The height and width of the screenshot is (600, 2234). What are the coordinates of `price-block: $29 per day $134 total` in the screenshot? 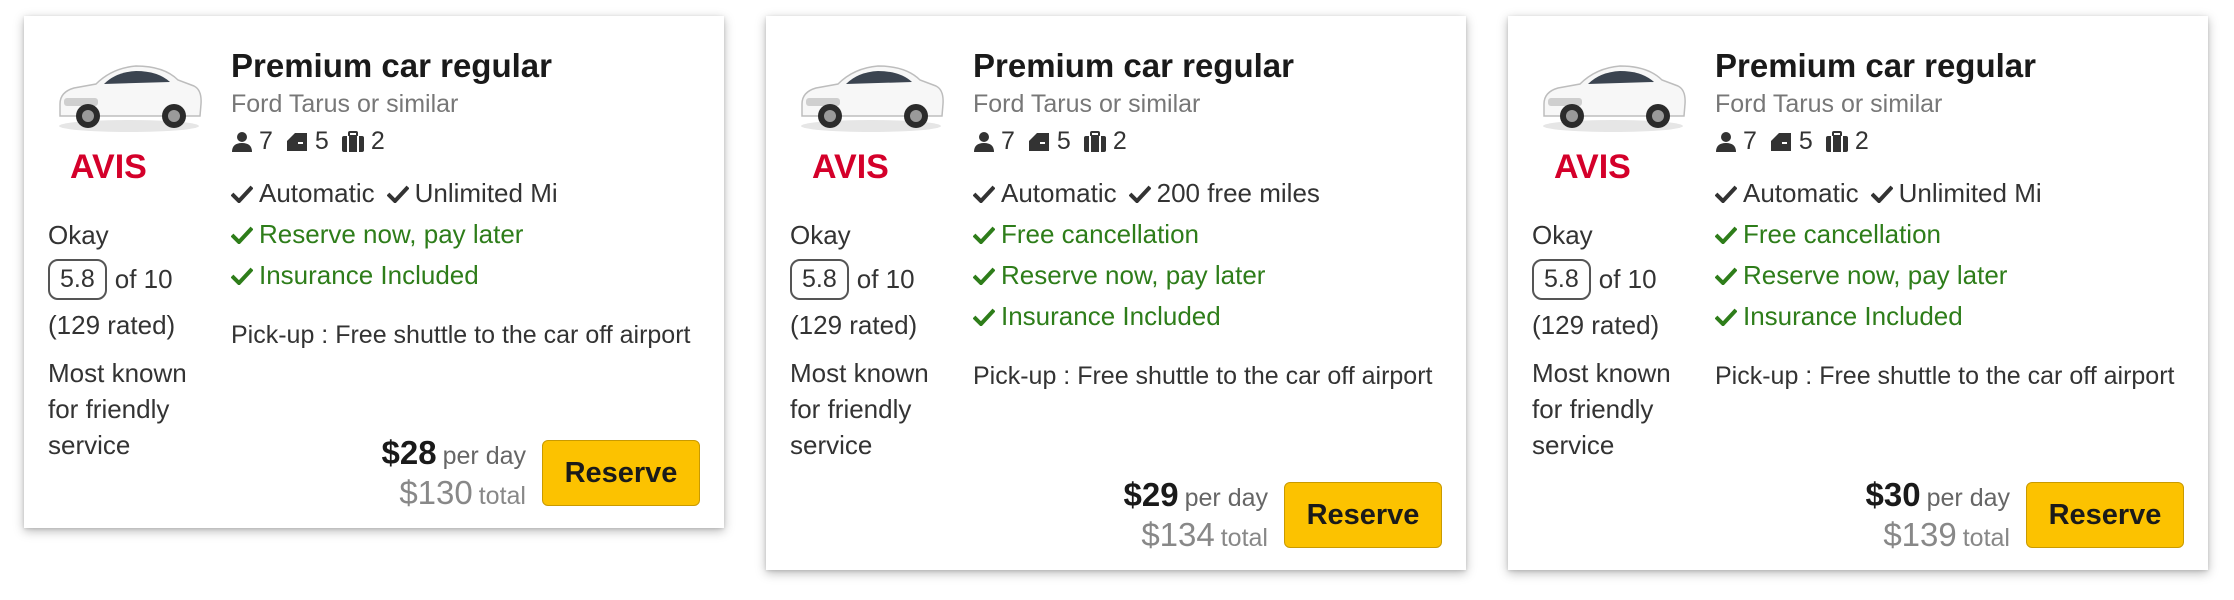 It's located at (1196, 515).